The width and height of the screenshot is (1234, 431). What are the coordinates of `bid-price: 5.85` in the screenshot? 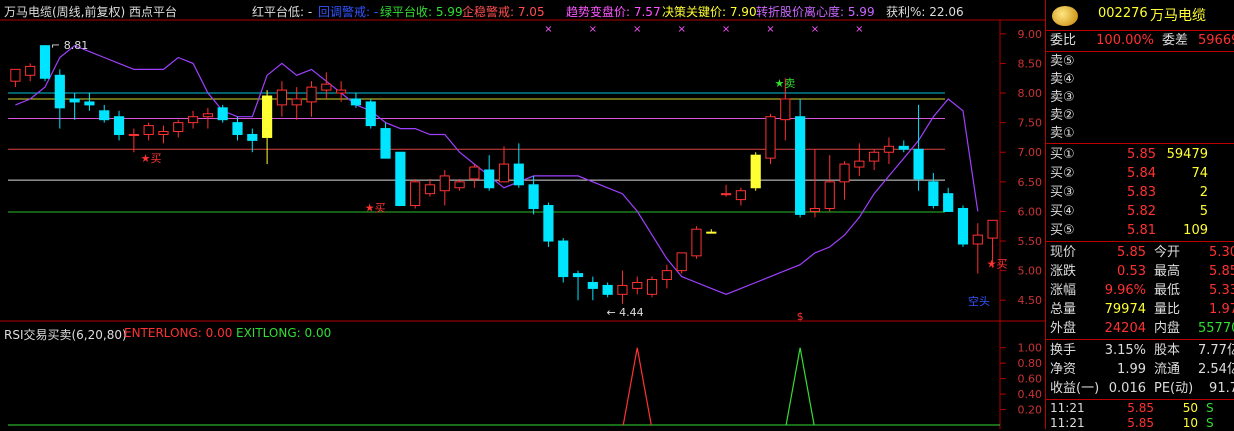 It's located at (1141, 154).